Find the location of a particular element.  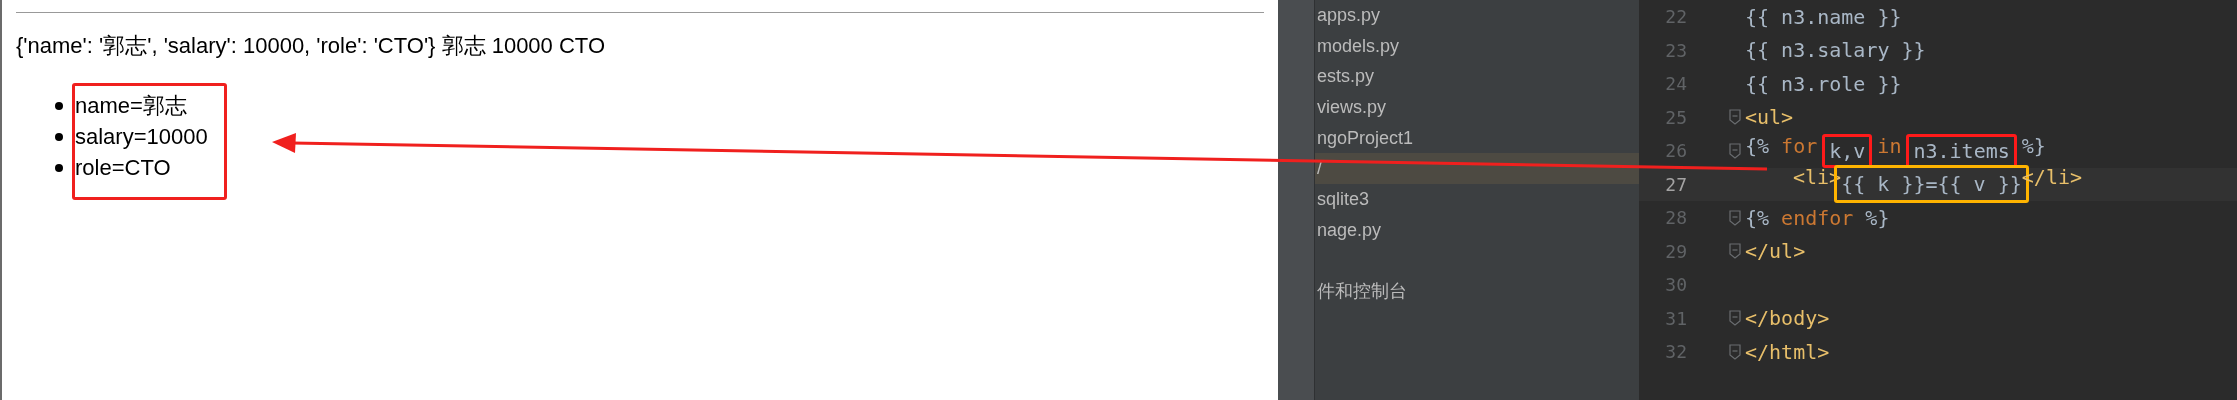

tree-item: 件和控制台 is located at coordinates (1477, 291).